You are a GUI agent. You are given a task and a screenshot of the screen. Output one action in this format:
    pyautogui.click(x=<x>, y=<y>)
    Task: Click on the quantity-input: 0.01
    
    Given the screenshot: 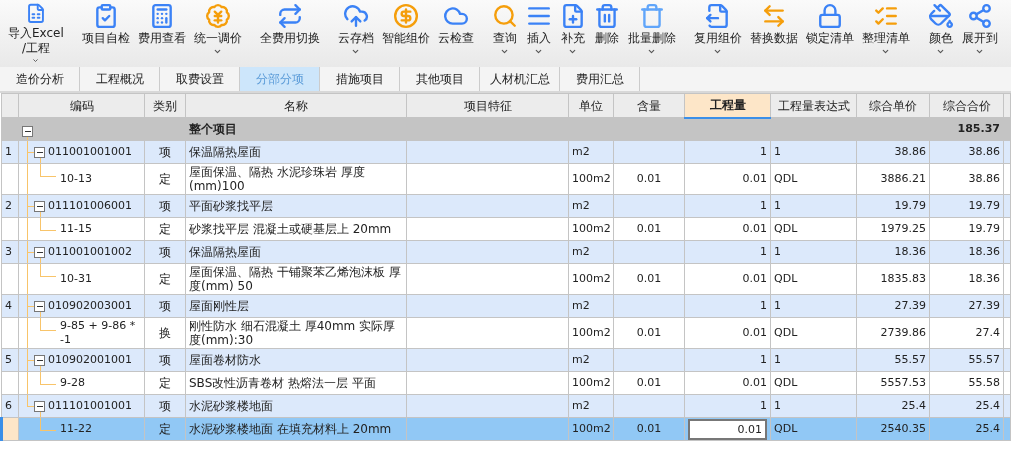 What is the action you would take?
    pyautogui.click(x=727, y=429)
    